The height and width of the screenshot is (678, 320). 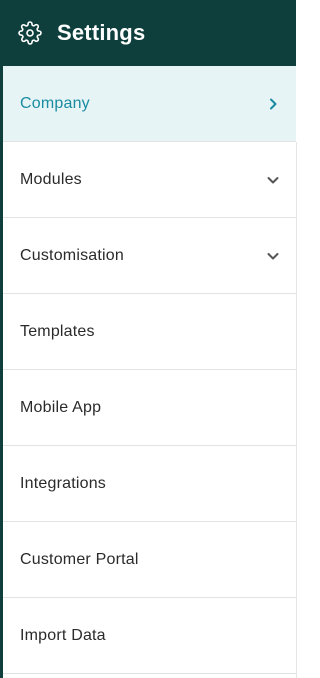 I want to click on menu-item-label: Import Data, so click(x=63, y=635).